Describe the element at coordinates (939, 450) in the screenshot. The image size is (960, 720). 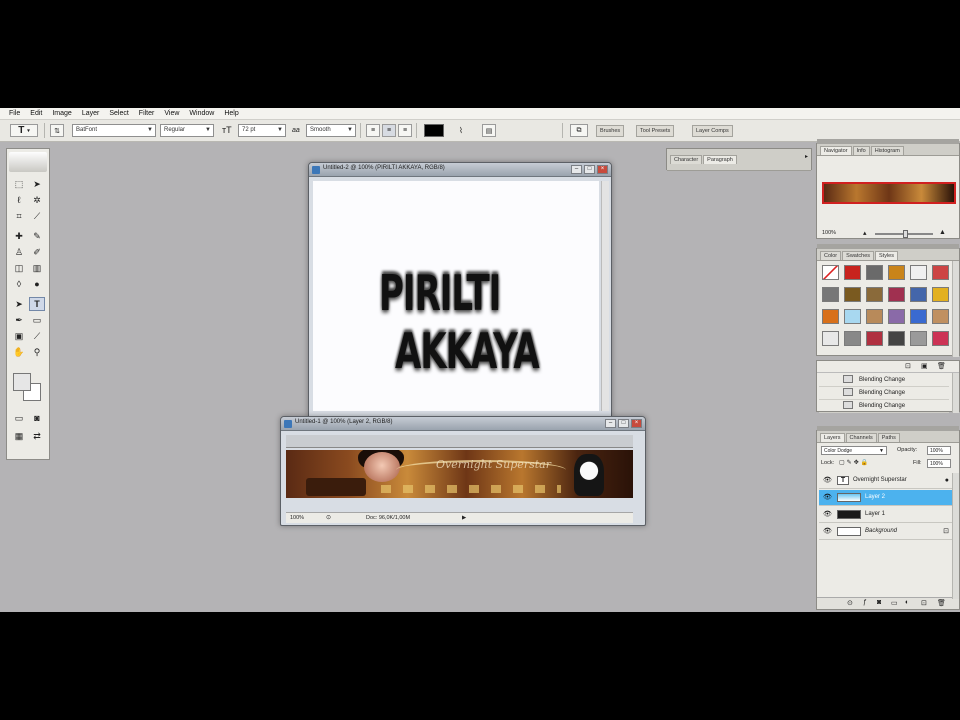
I see `opacity-field: 100%` at that location.